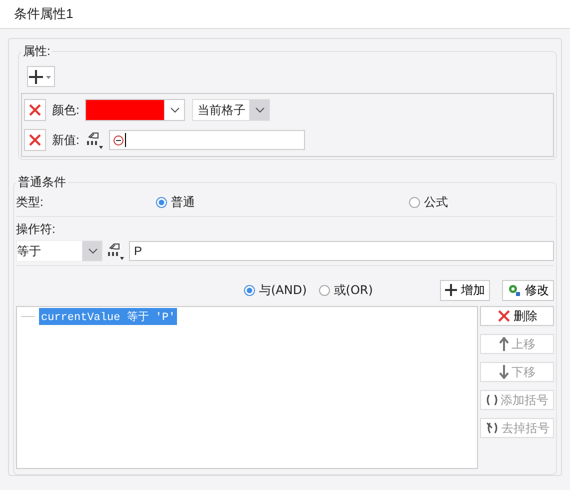 The width and height of the screenshot is (570, 490). What do you see at coordinates (345, 290) in the screenshot?
I see `logic-radio: 或(OR)` at bounding box center [345, 290].